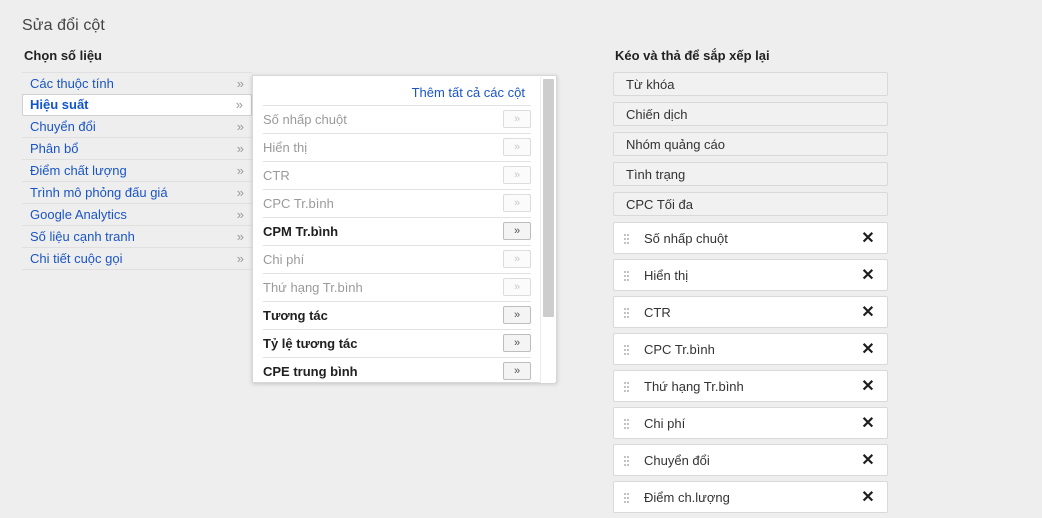 Image resolution: width=1042 pixels, height=518 pixels. I want to click on metric-category-item: Phân bổ », so click(137, 149).